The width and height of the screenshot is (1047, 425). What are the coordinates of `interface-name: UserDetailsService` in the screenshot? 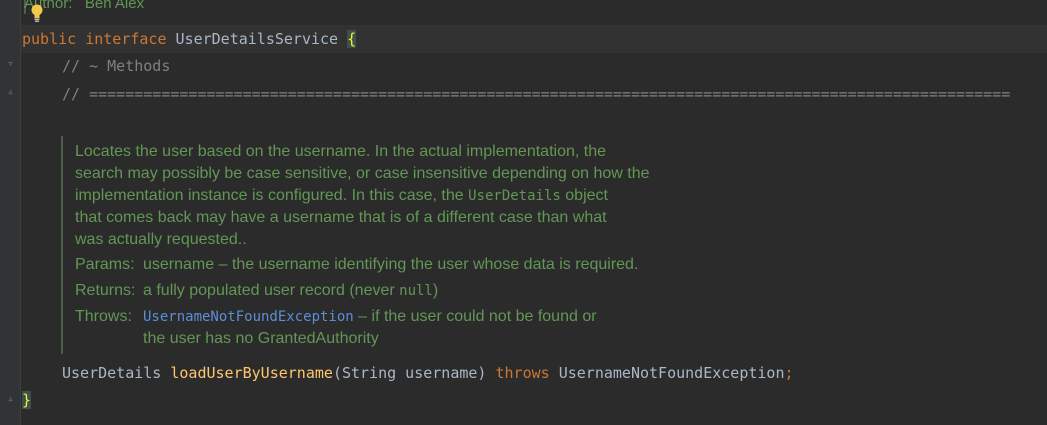 It's located at (257, 39).